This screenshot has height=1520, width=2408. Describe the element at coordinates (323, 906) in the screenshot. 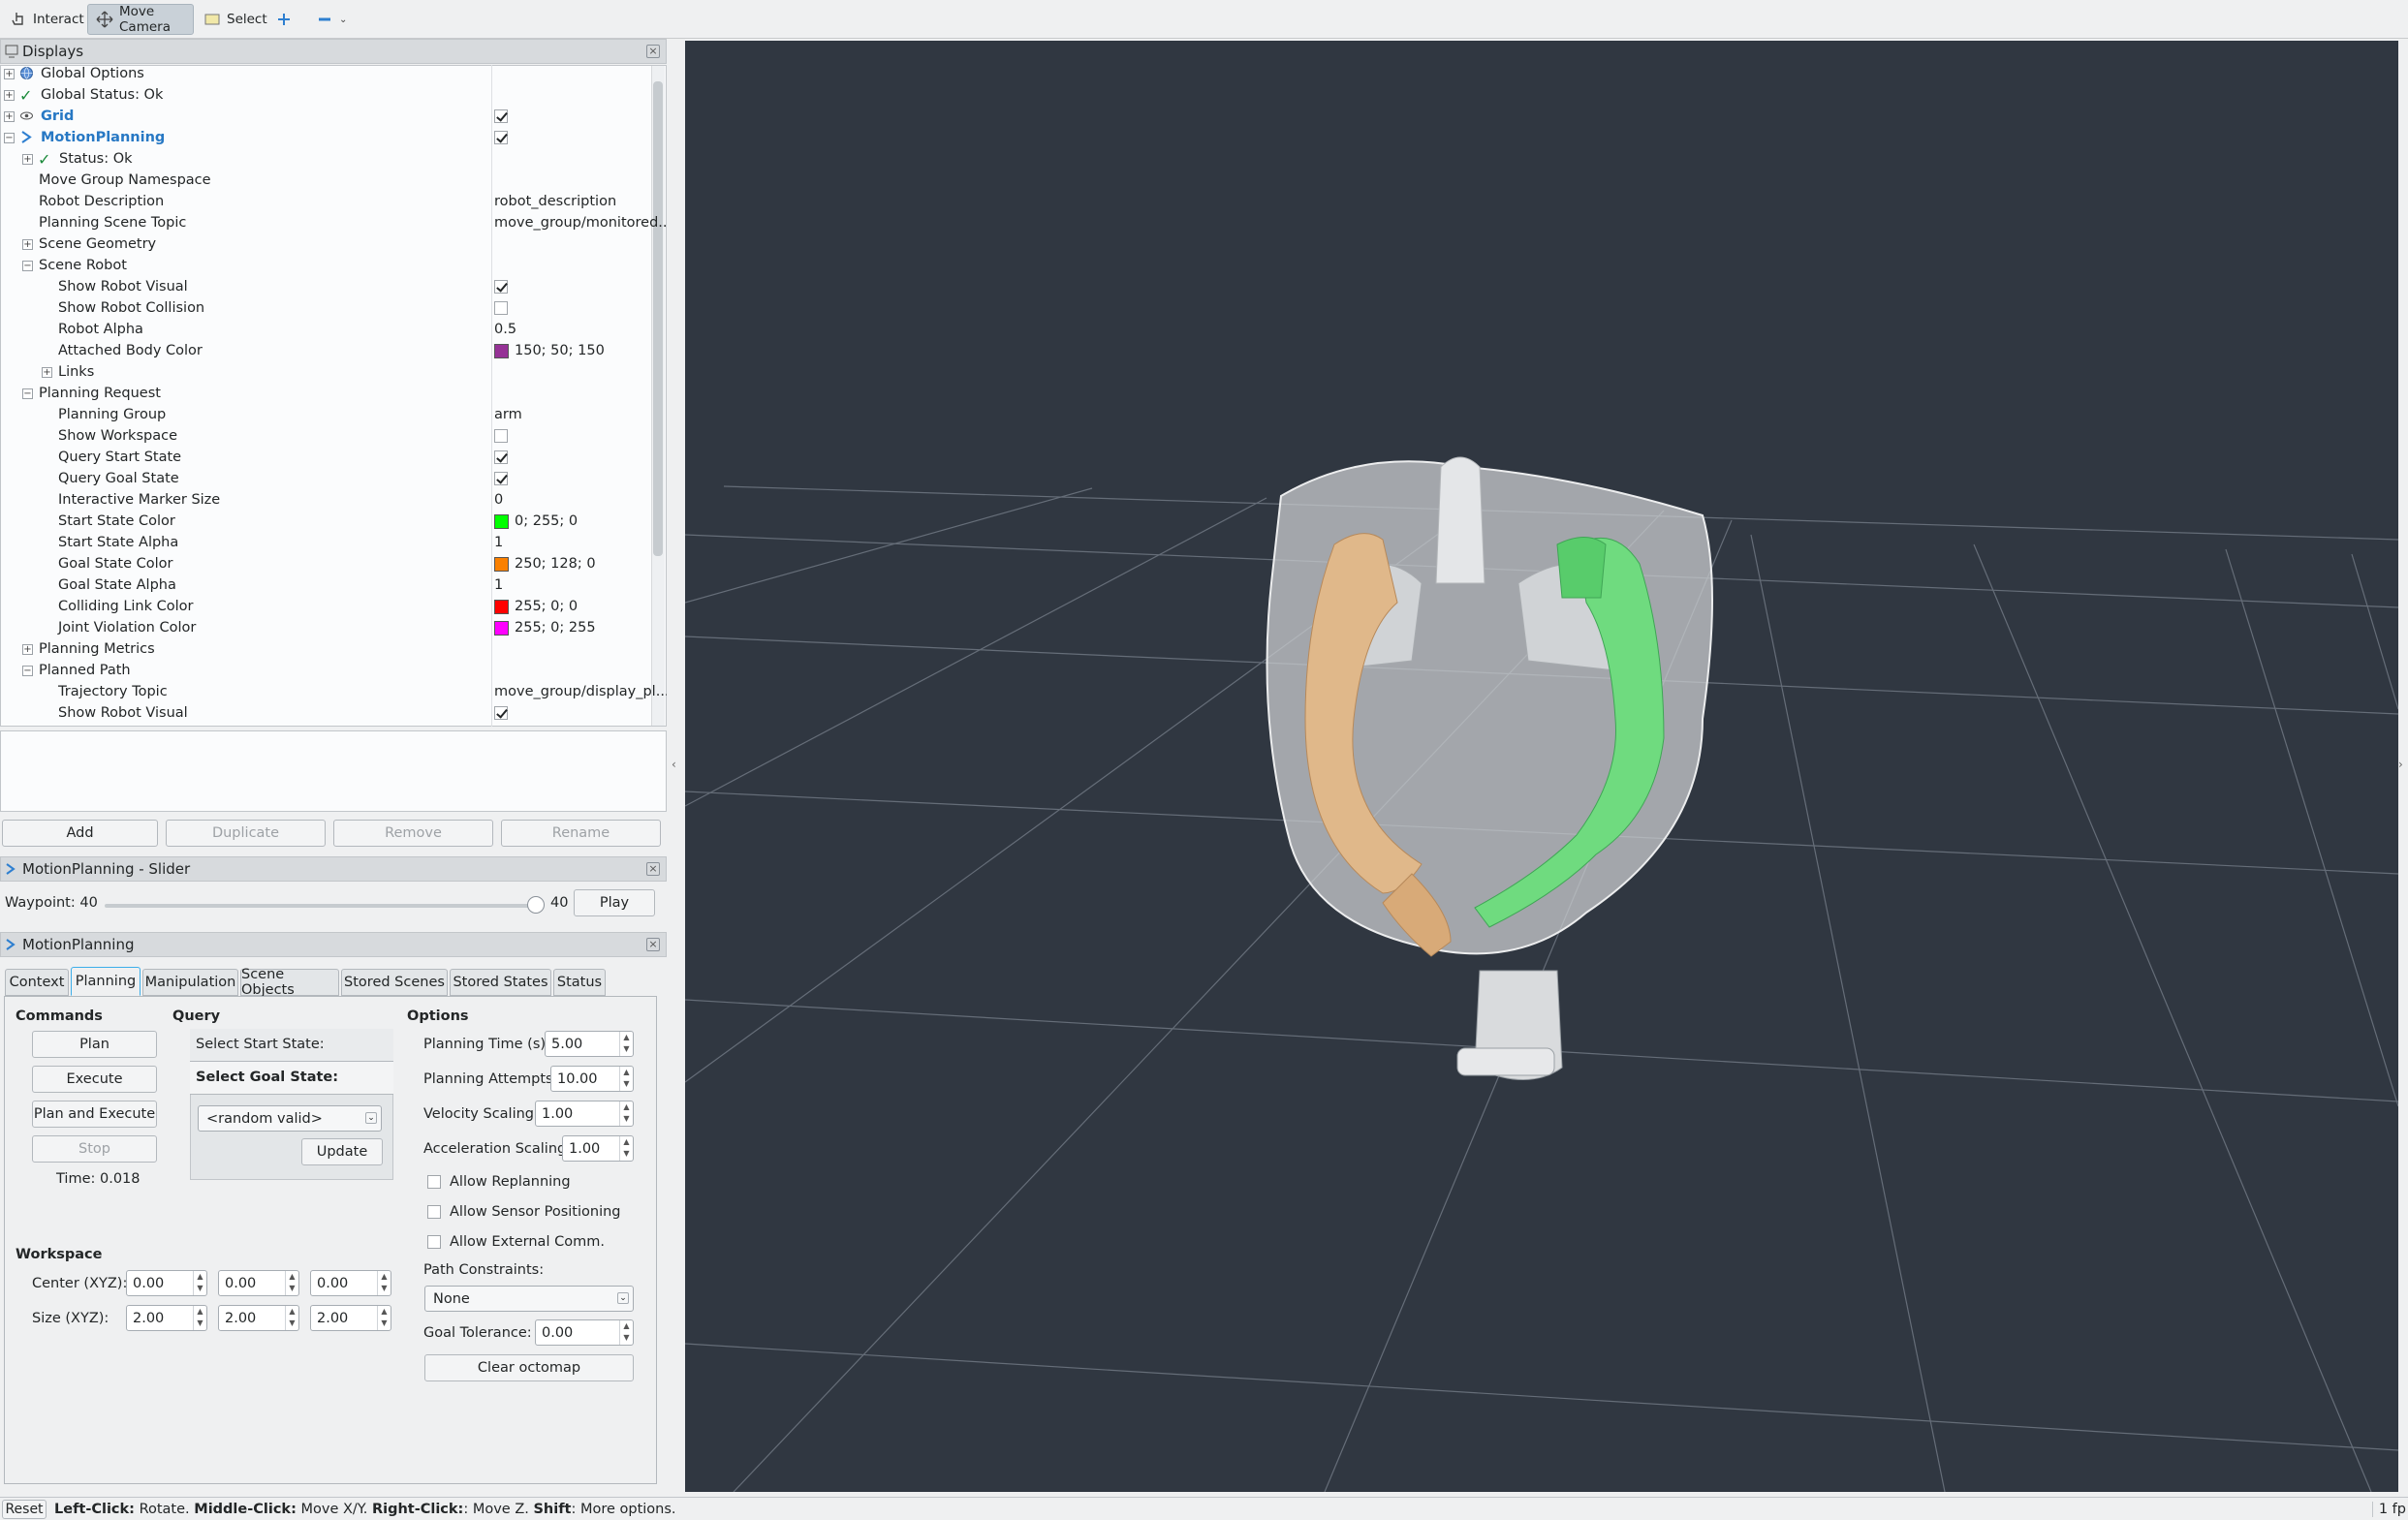

I see `waypoint-slider-track` at that location.